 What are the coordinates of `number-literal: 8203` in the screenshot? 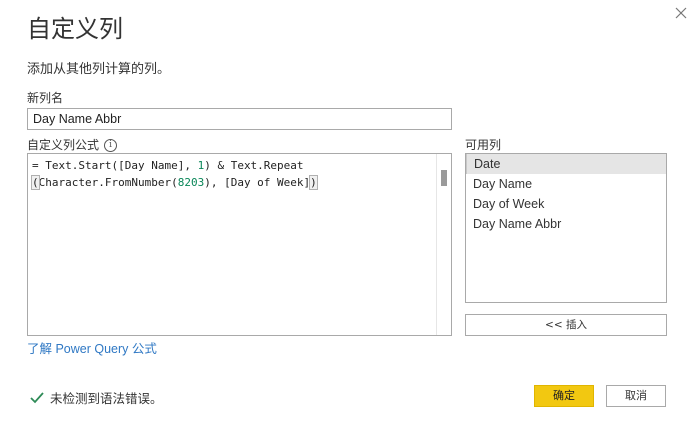 It's located at (191, 182).